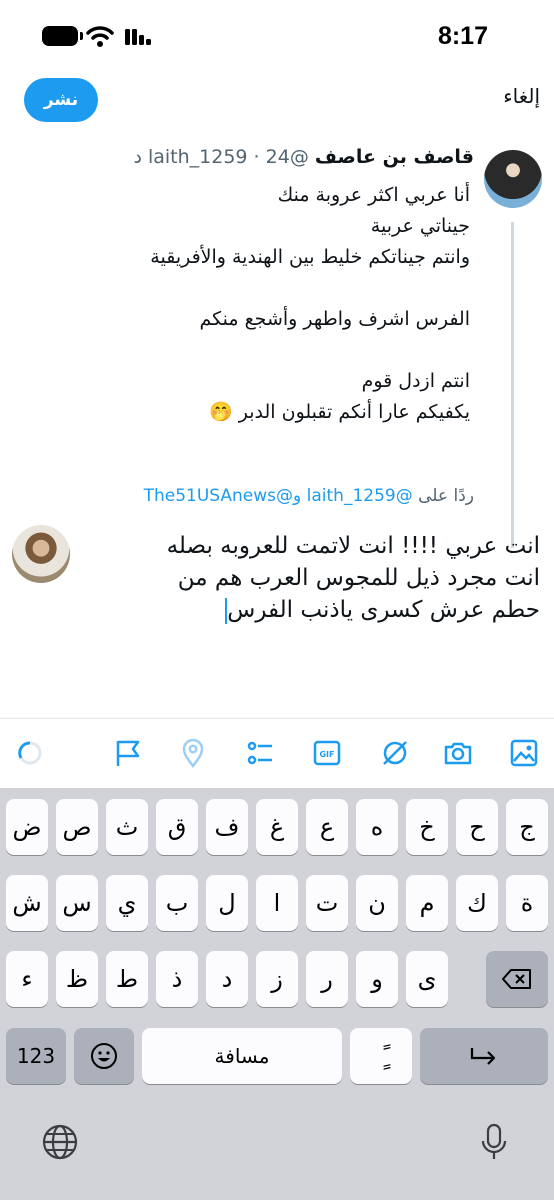 The height and width of the screenshot is (1200, 554). What do you see at coordinates (512, 385) in the screenshot?
I see `thread-line` at bounding box center [512, 385].